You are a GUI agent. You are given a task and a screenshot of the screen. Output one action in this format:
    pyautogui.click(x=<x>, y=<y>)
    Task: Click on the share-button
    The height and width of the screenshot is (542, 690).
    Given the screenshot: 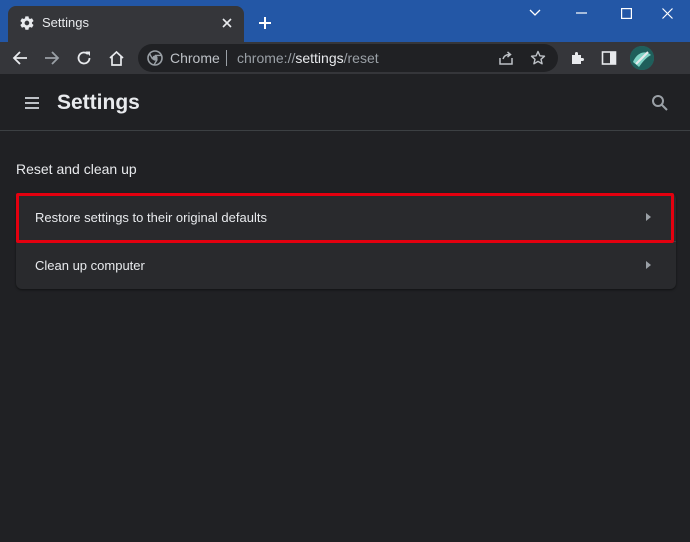 What is the action you would take?
    pyautogui.click(x=506, y=58)
    